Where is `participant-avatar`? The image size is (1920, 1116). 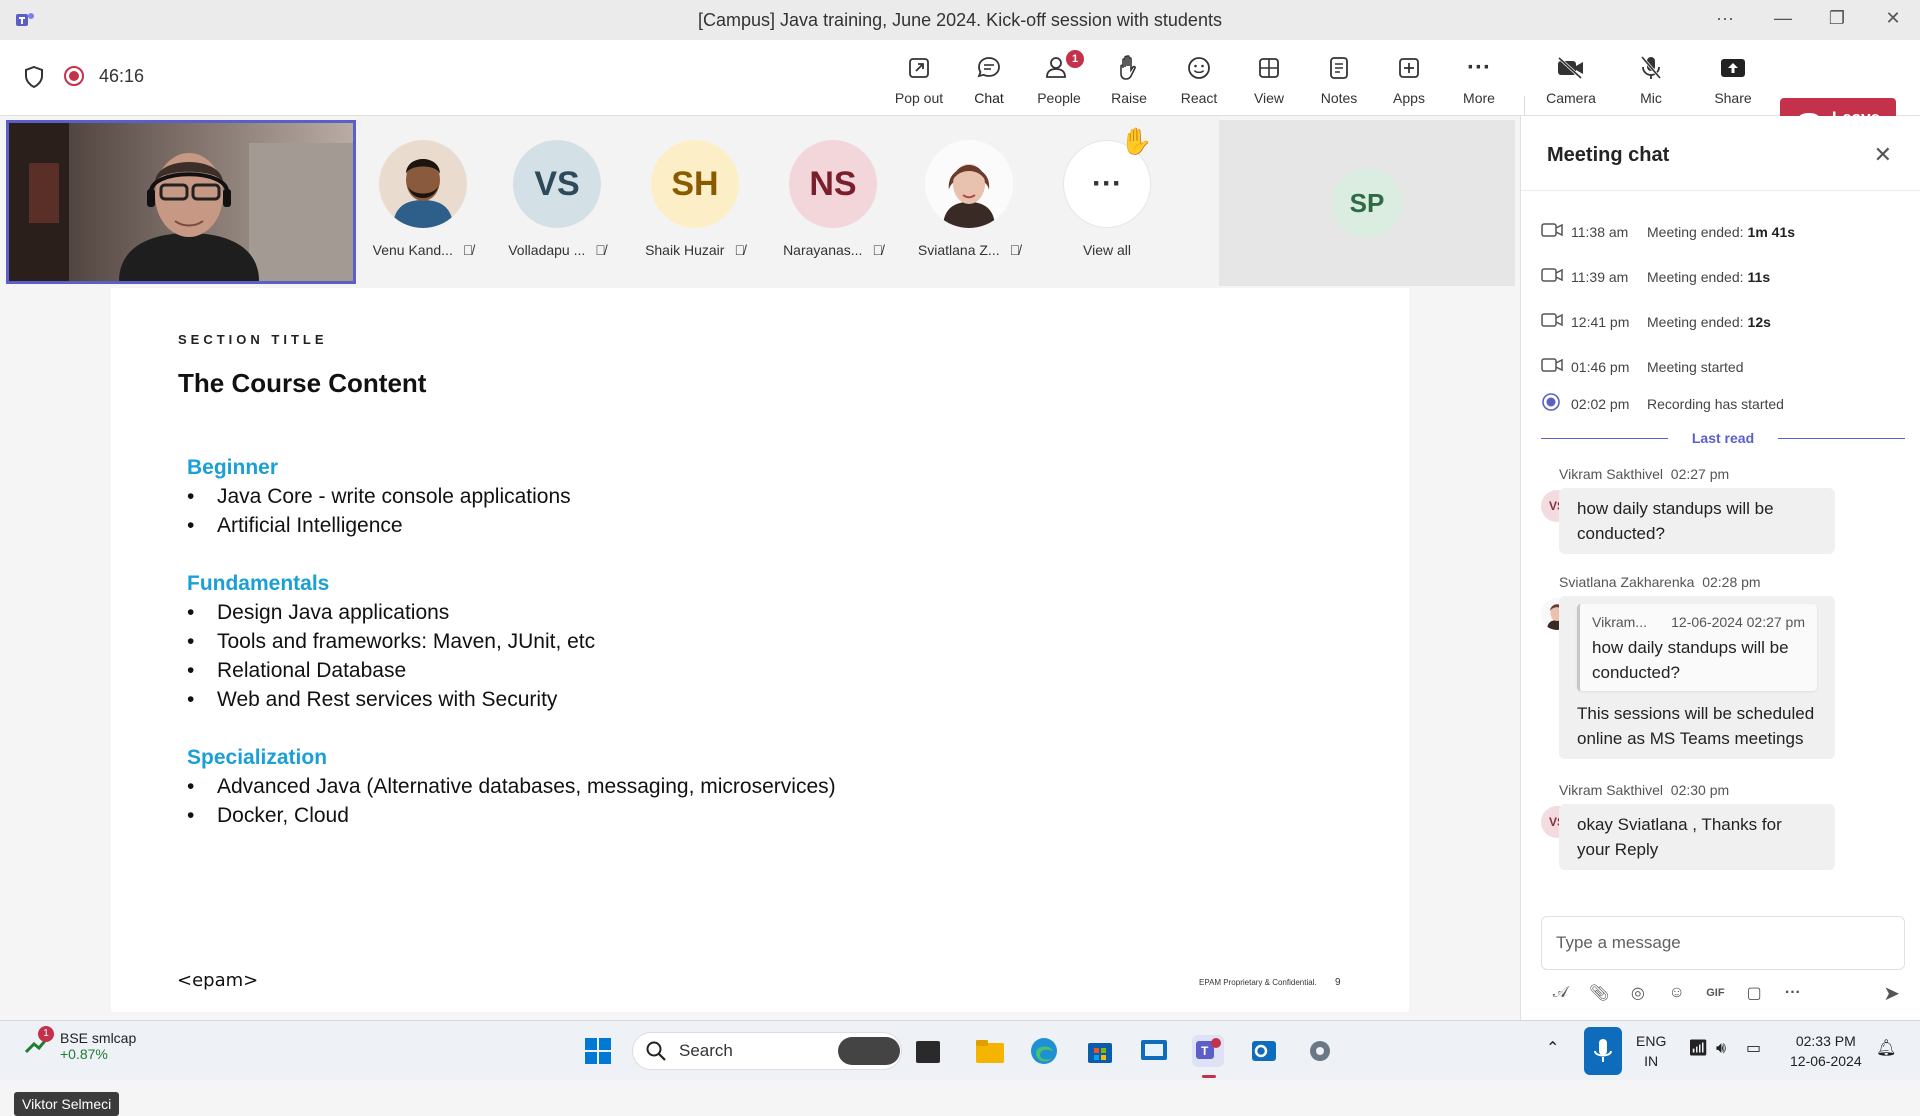 participant-avatar is located at coordinates (969, 184).